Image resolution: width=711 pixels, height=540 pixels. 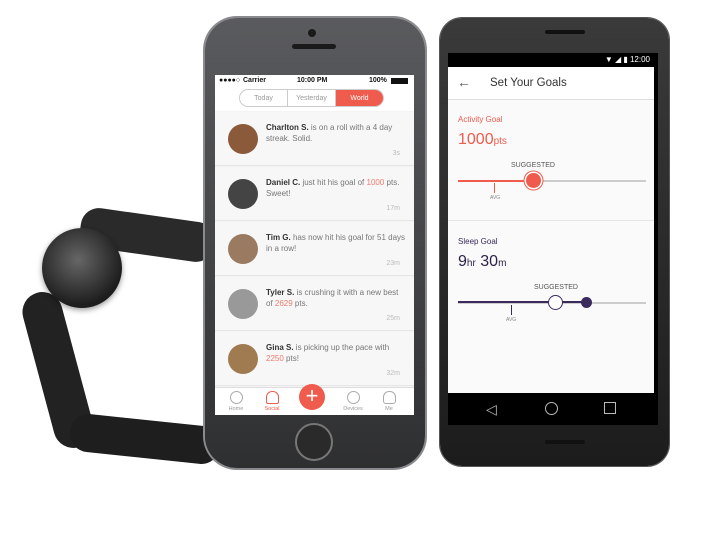 I want to click on timestamp: 32m, so click(x=393, y=373).